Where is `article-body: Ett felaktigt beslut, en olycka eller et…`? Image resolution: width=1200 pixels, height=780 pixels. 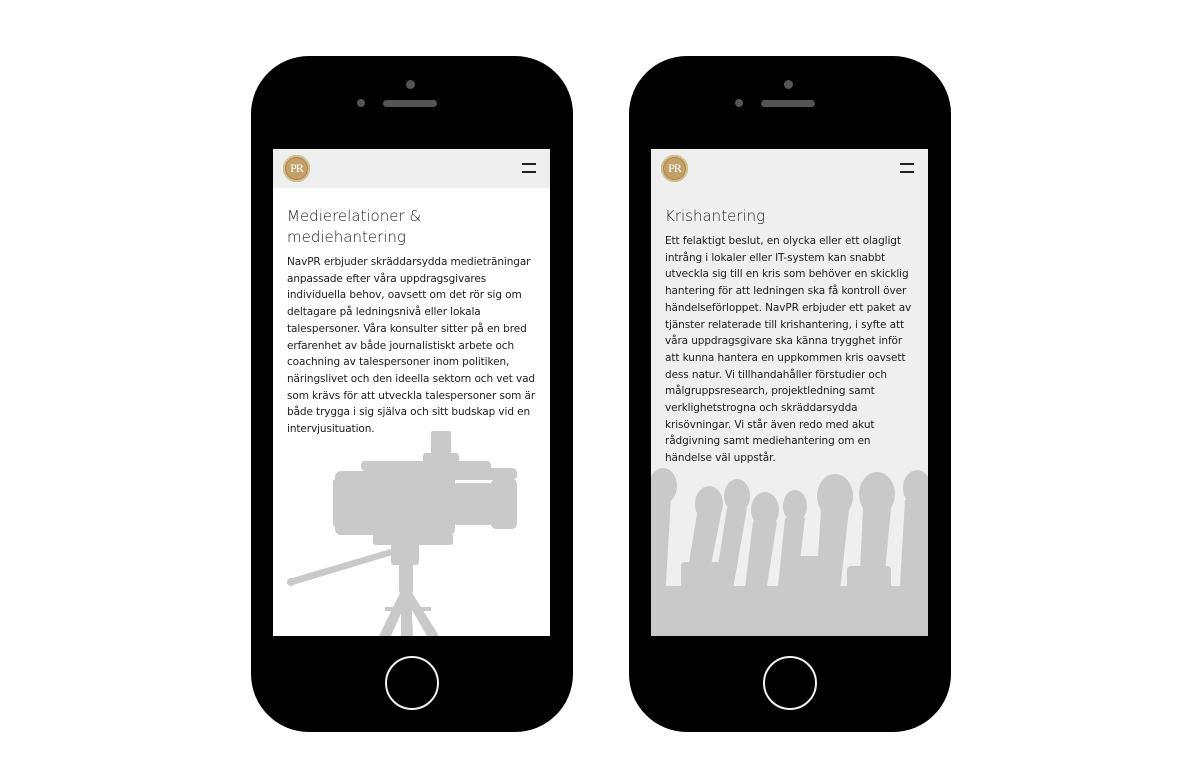 article-body: Ett felaktigt beslut, en olycka eller et… is located at coordinates (788, 350).